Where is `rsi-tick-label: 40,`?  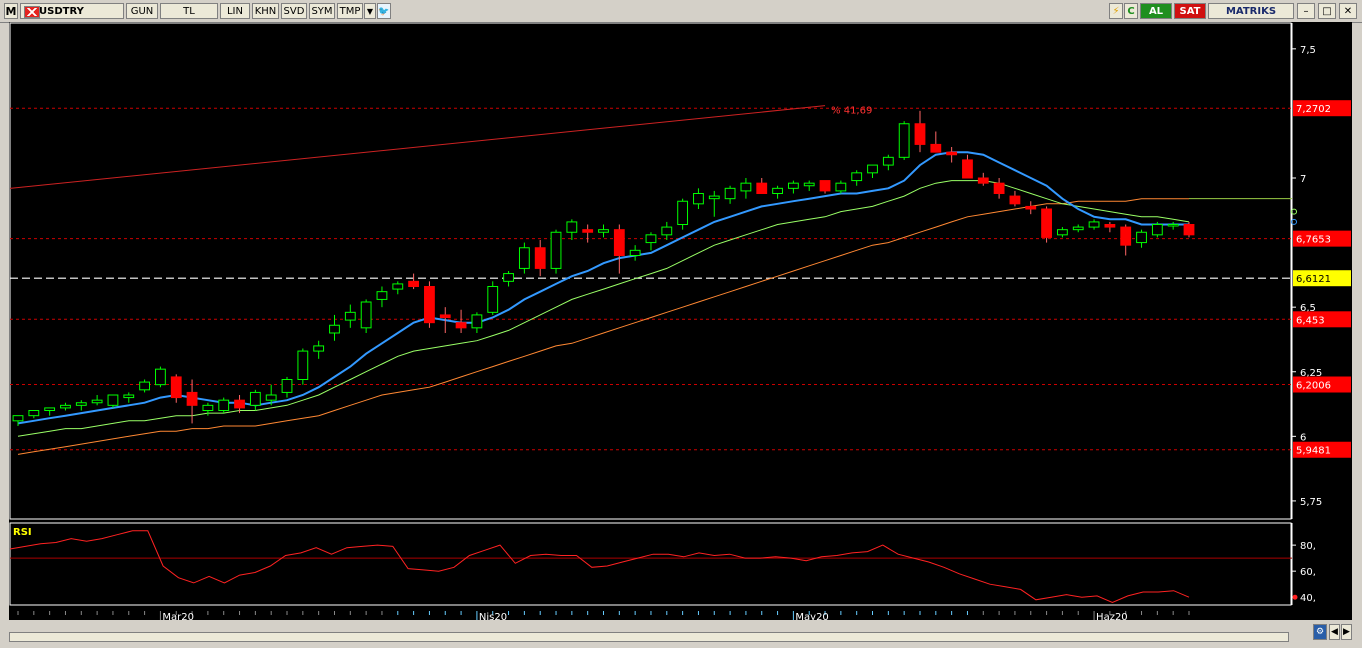
rsi-tick-label: 40, is located at coordinates (1308, 598).